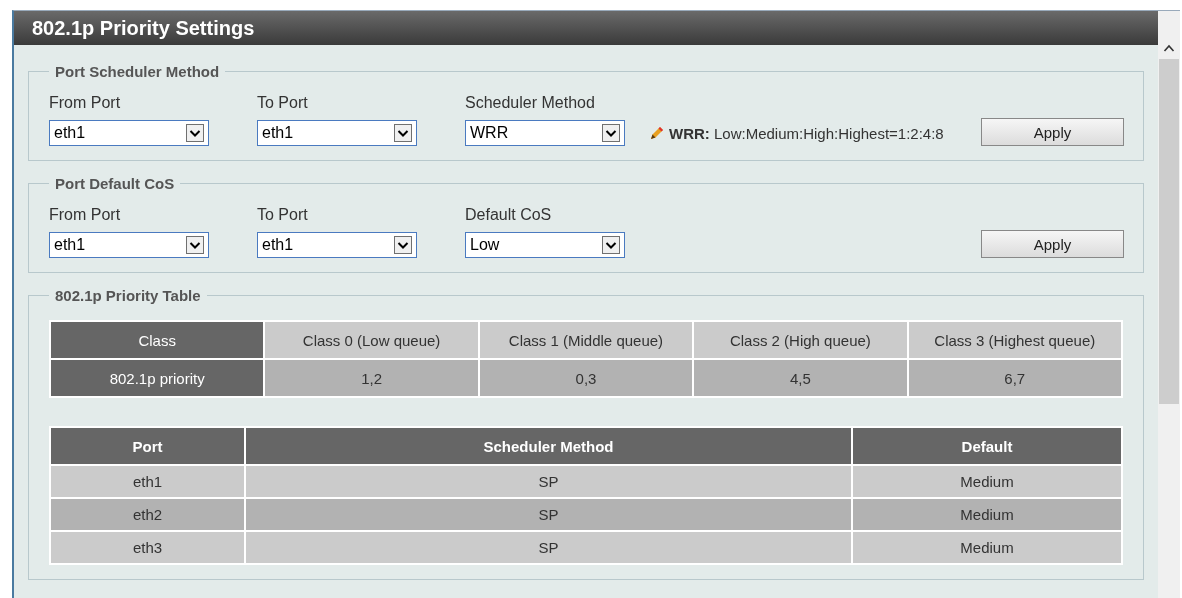 Image resolution: width=1182 pixels, height=598 pixels. I want to click on row-header: Class, so click(157, 340).